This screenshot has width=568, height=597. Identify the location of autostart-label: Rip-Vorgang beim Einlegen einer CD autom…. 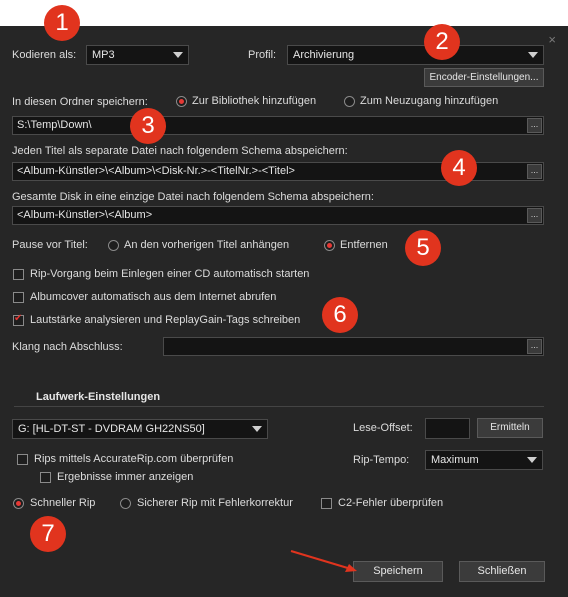
(170, 274).